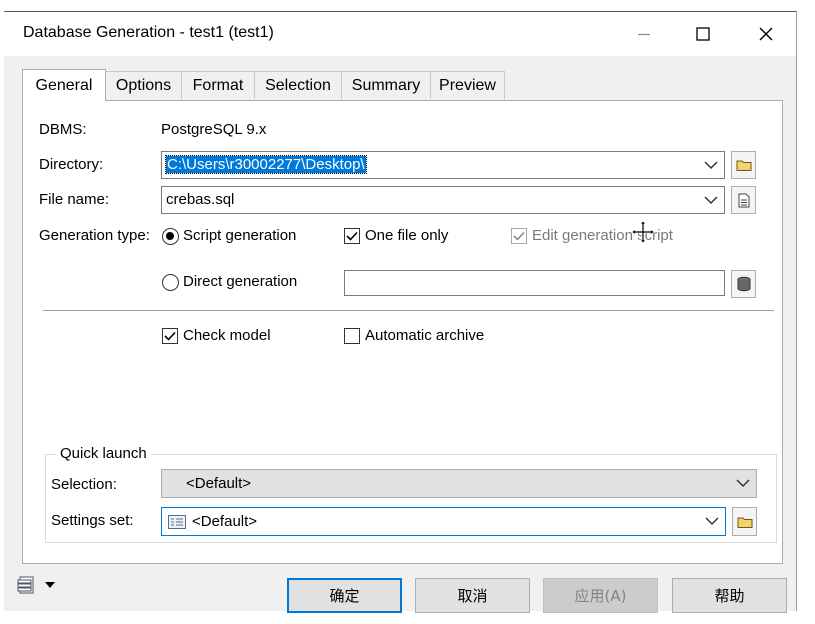  Describe the element at coordinates (25, 585) in the screenshot. I see `list-settings-icon` at that location.